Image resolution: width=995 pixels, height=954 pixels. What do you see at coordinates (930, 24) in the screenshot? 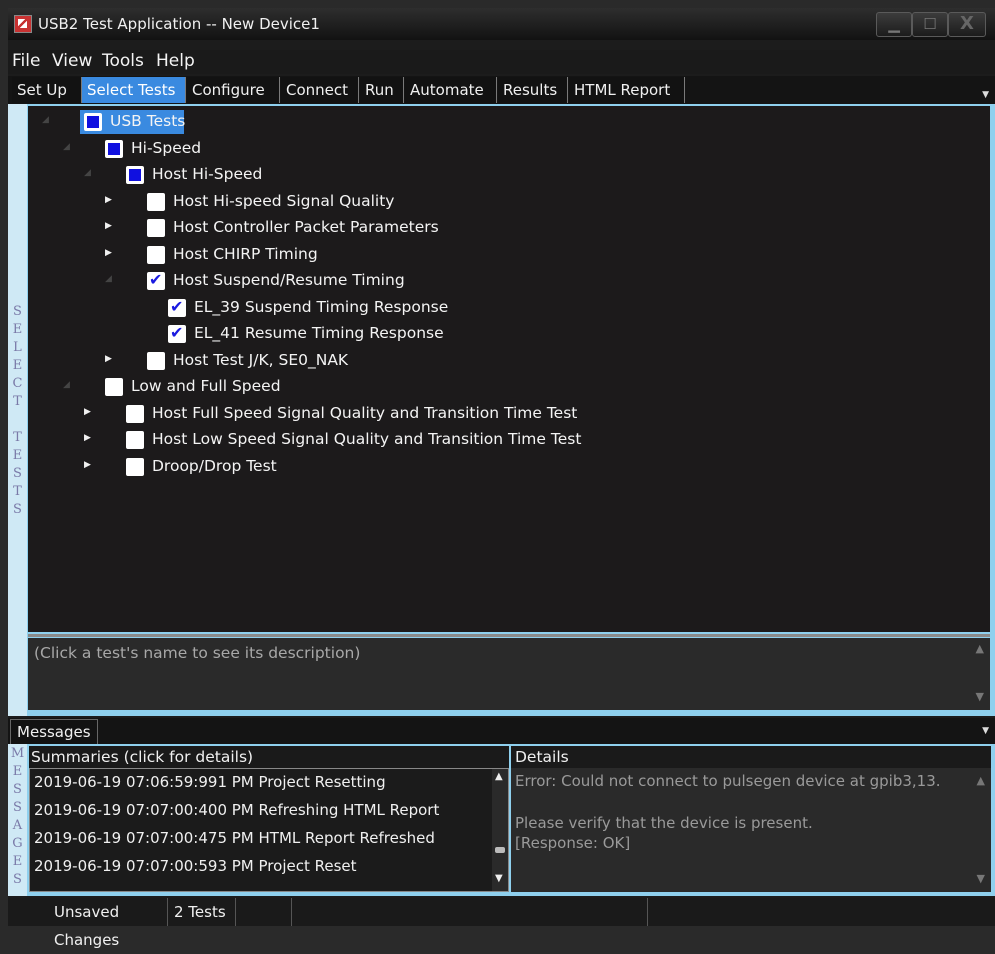
I see `maximize-button: ☐` at bounding box center [930, 24].